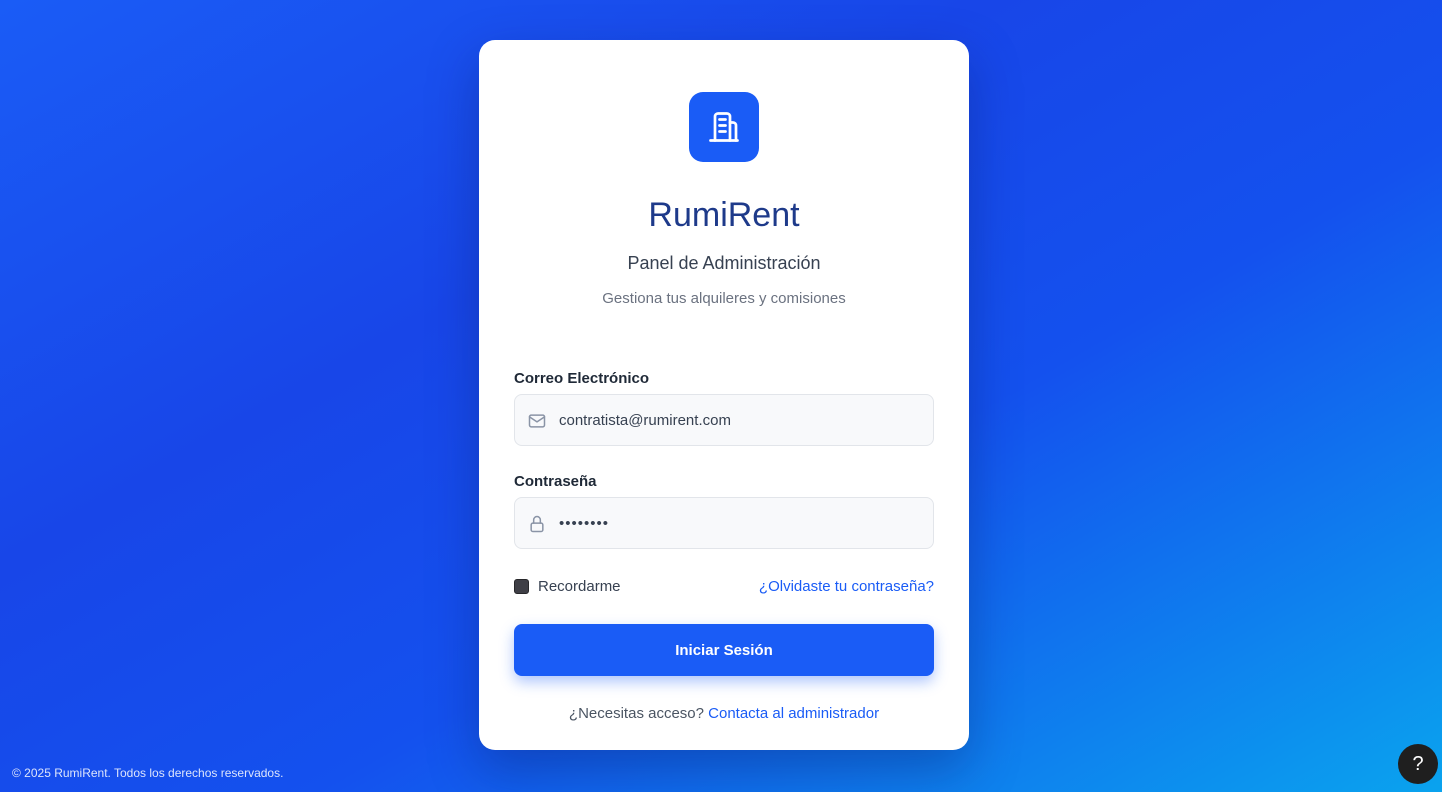 Image resolution: width=1442 pixels, height=792 pixels. What do you see at coordinates (739, 523) in the screenshot?
I see `password-input` at bounding box center [739, 523].